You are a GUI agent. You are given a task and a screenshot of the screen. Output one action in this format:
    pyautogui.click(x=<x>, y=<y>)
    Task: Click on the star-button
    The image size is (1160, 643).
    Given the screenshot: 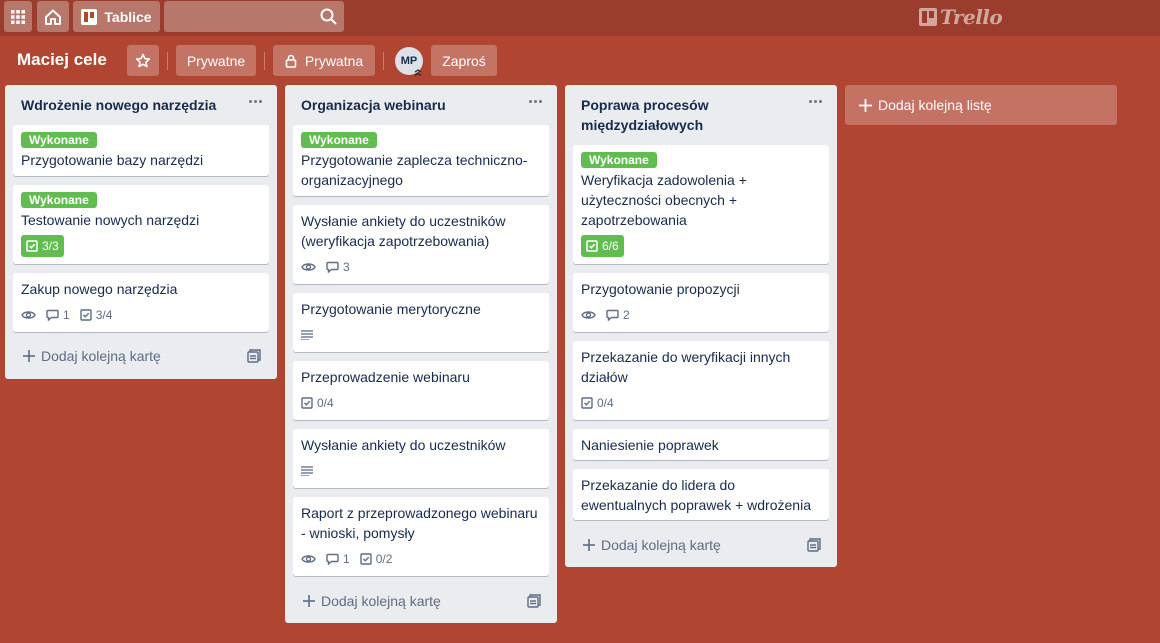 What is the action you would take?
    pyautogui.click(x=143, y=60)
    